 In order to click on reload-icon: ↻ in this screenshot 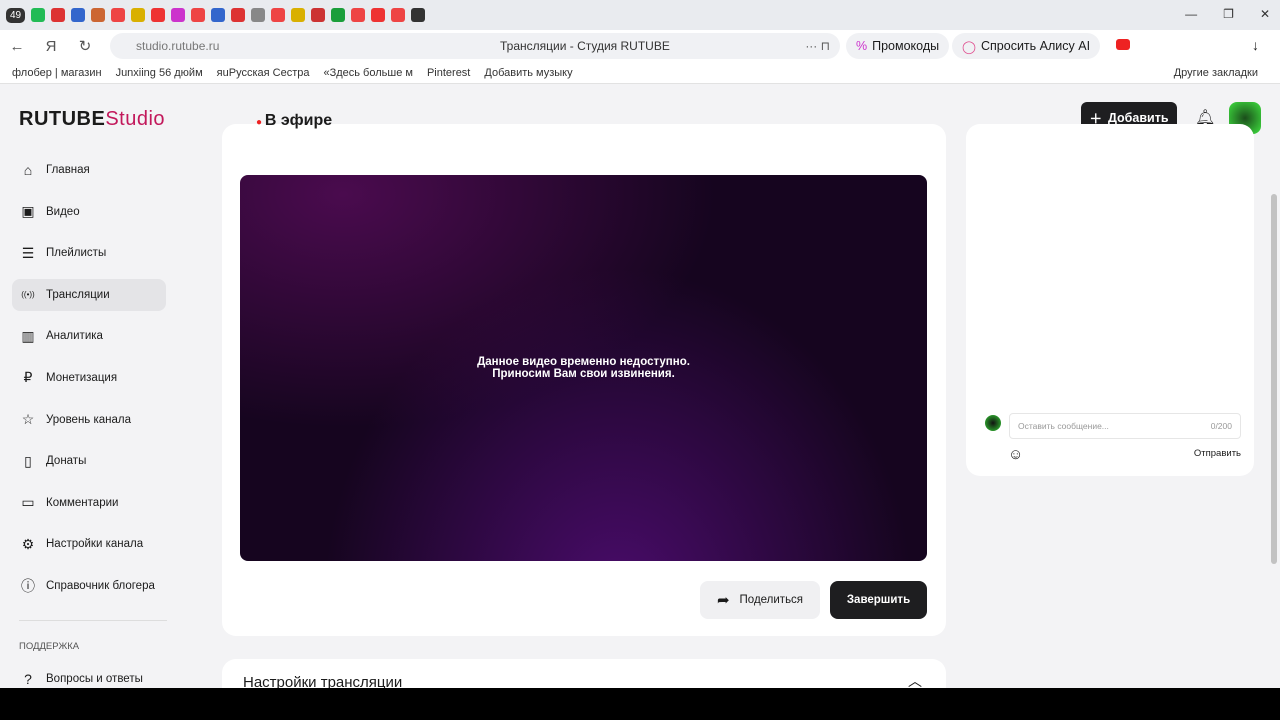, I will do `click(85, 46)`.